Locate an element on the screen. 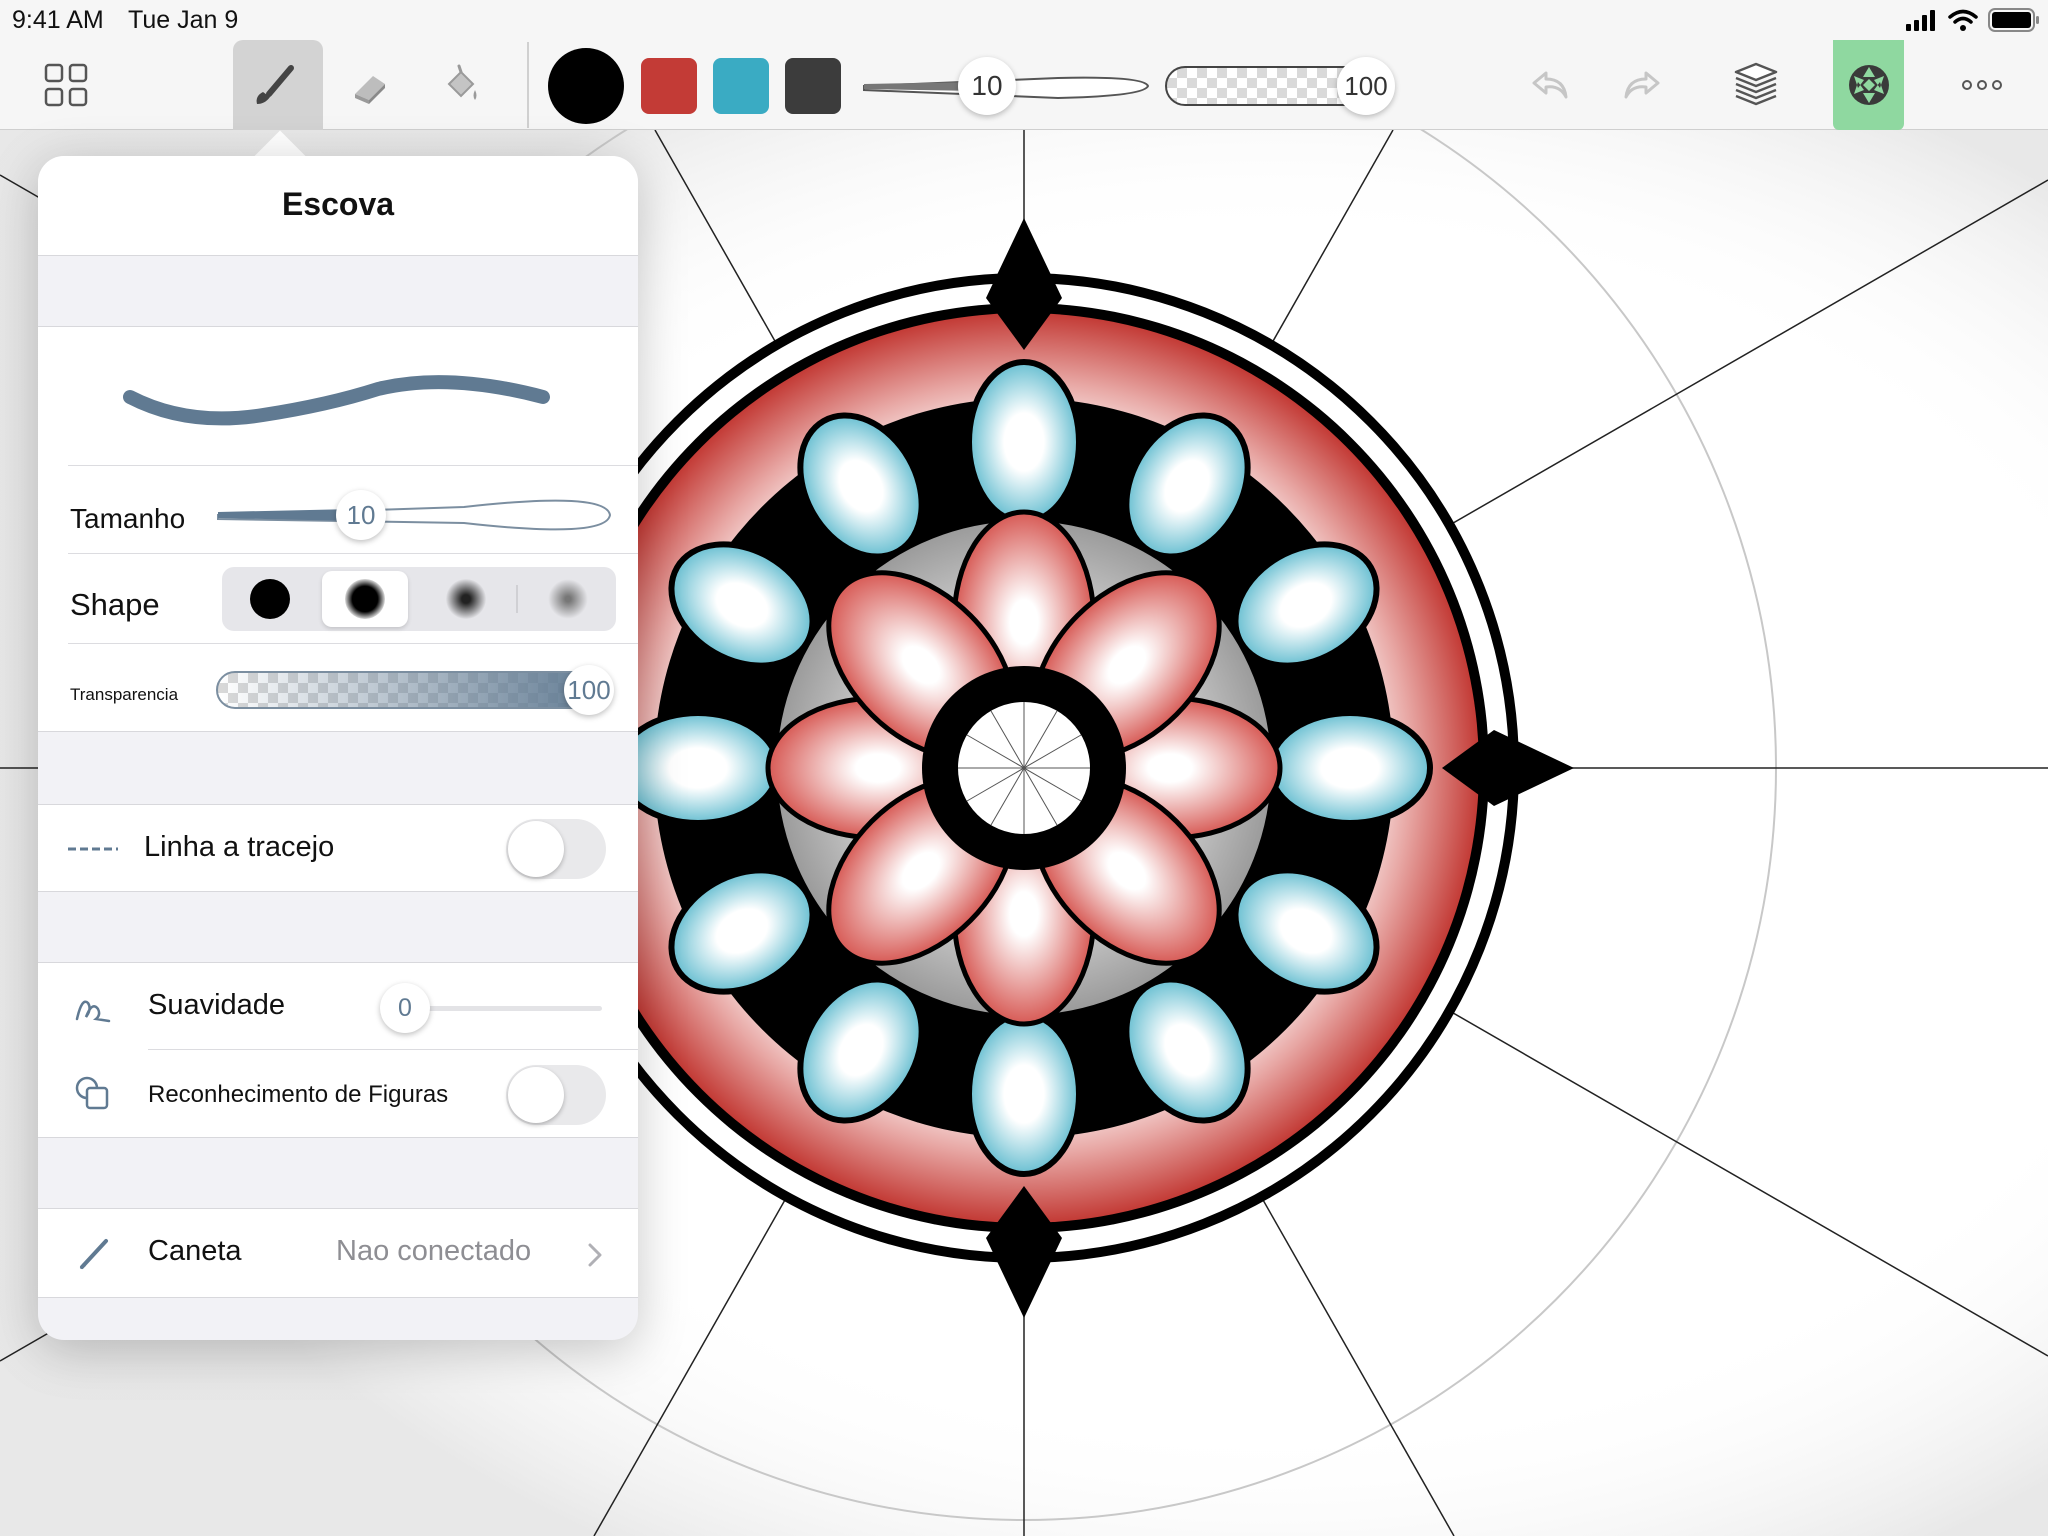 This screenshot has width=2048, height=1536. fill-tool-button is located at coordinates (462, 85).